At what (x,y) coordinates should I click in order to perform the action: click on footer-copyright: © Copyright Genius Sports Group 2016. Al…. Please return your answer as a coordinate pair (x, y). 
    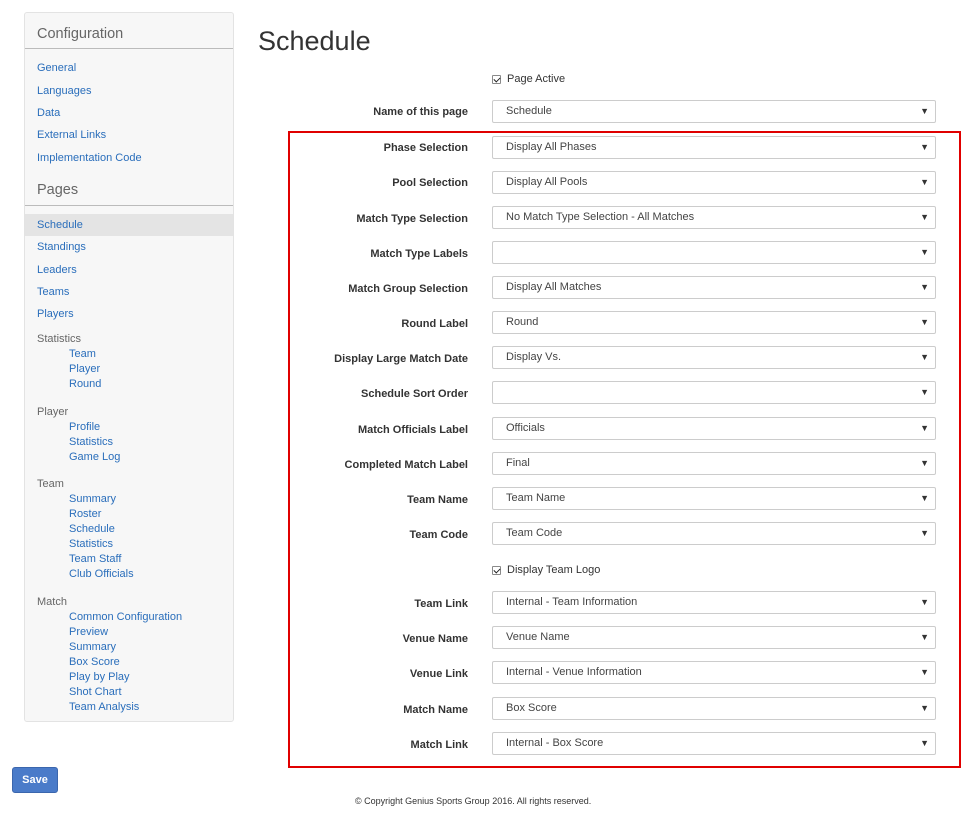
    Looking at the image, I should click on (473, 801).